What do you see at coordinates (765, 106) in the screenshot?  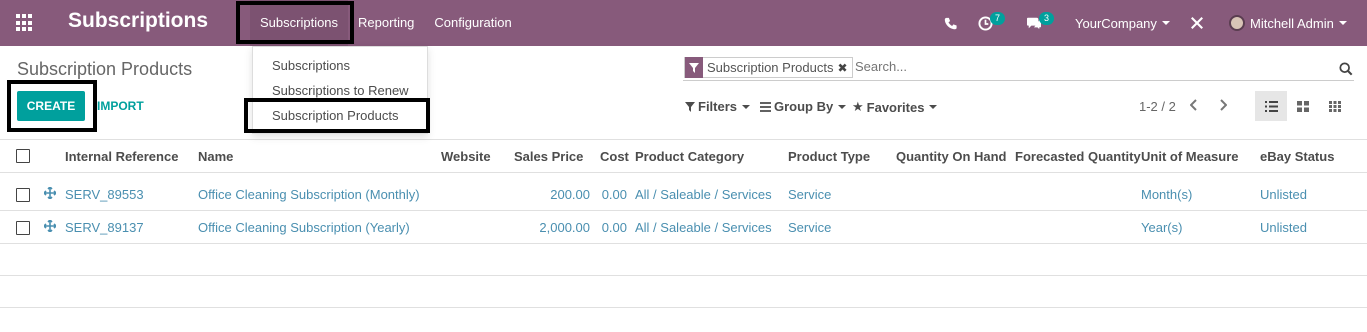 I see `list-icon` at bounding box center [765, 106].